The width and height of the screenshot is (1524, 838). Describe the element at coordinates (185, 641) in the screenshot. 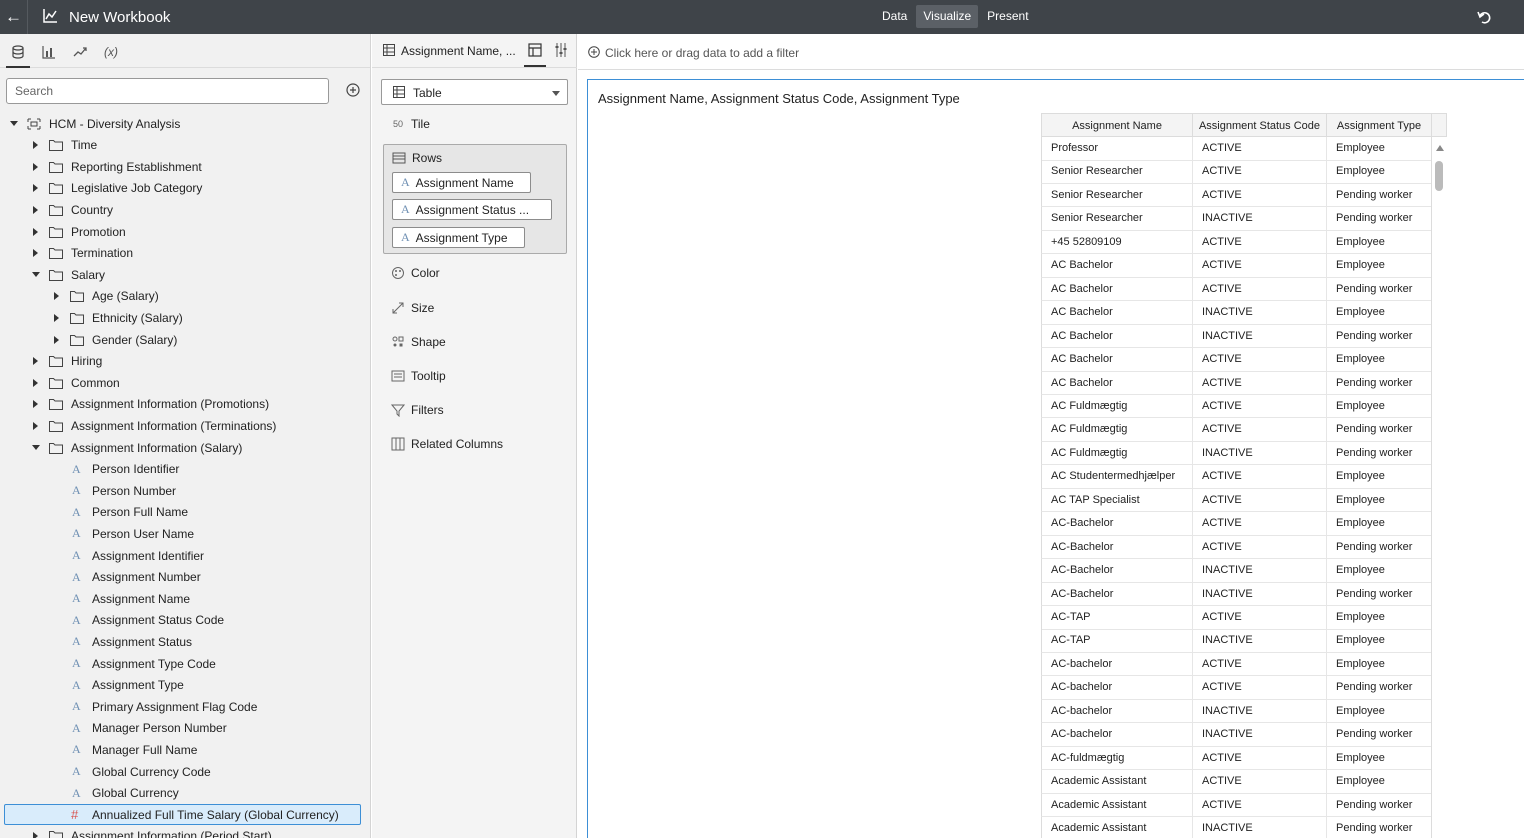

I see `tree-item-assignment-status: A Assignment Status` at that location.